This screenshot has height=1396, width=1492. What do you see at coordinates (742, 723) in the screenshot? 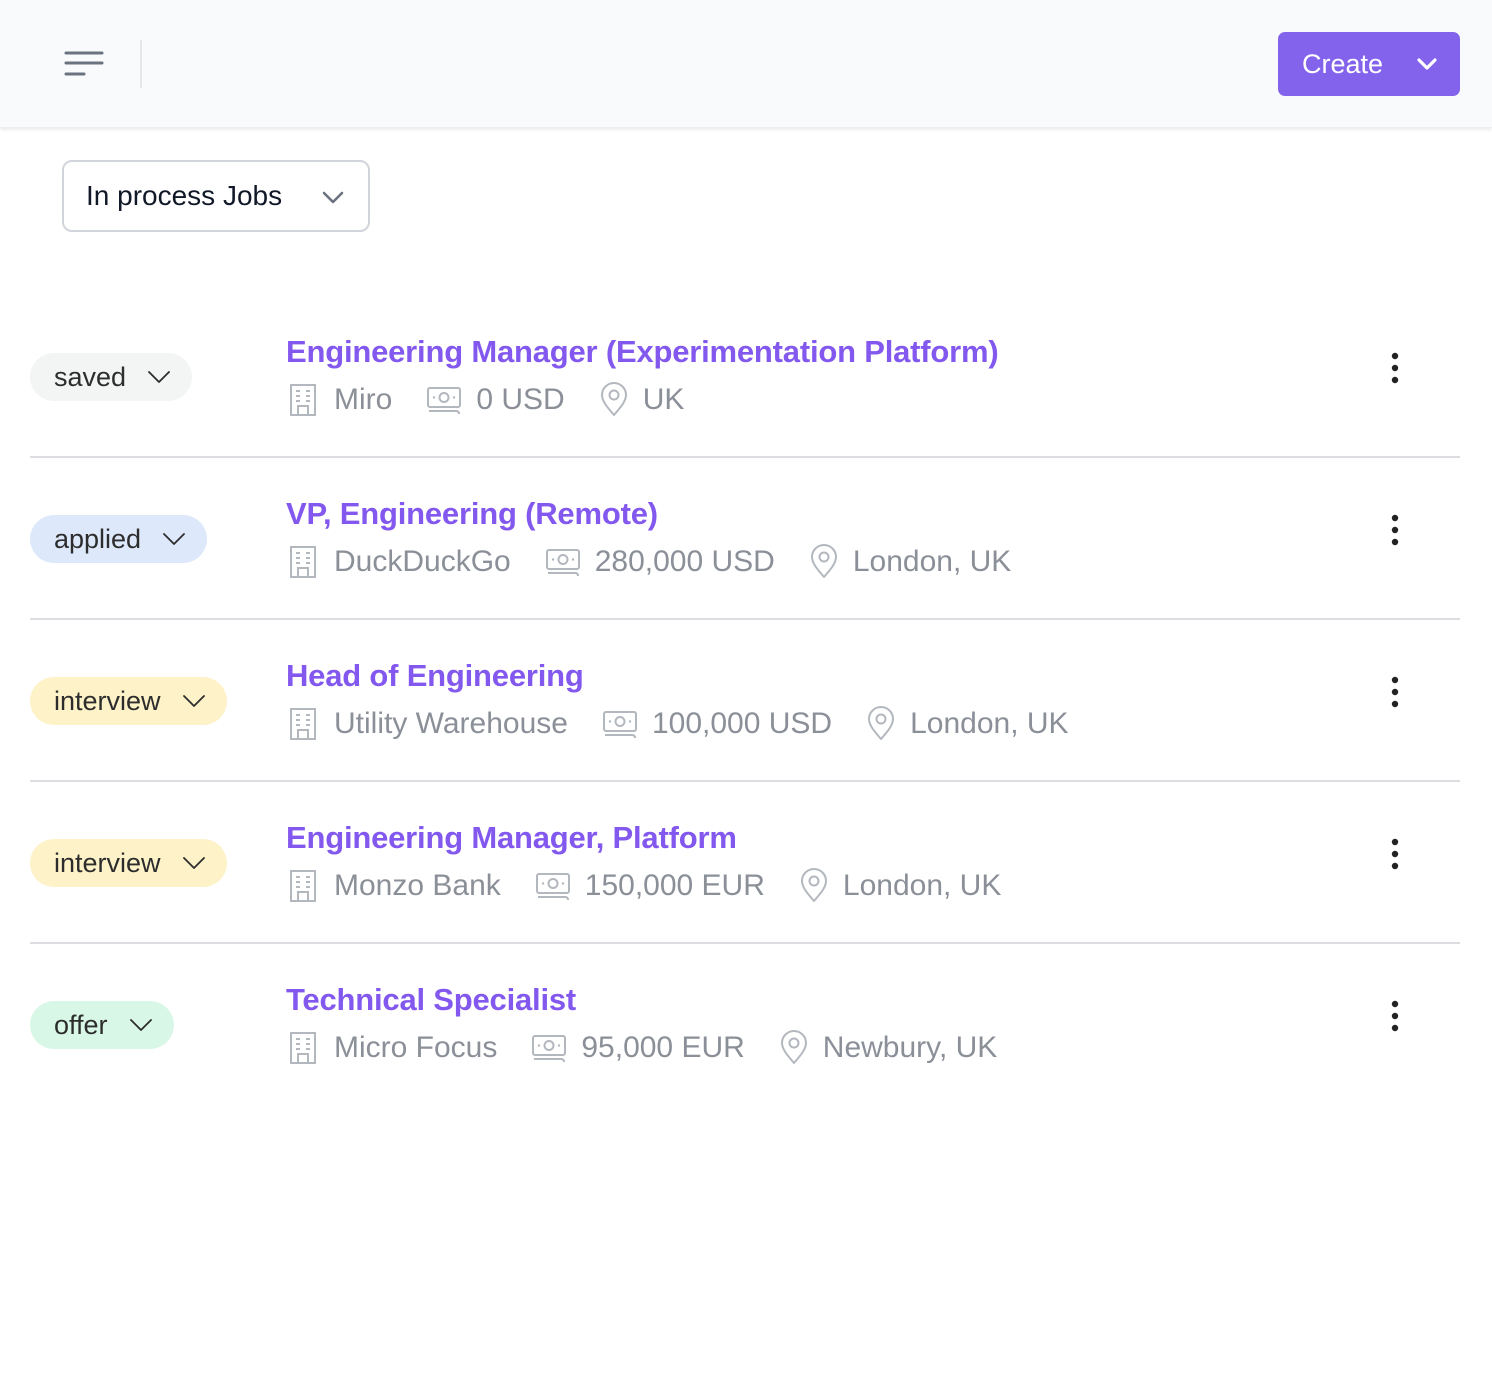
I see `salary-value: 100,000 USD` at bounding box center [742, 723].